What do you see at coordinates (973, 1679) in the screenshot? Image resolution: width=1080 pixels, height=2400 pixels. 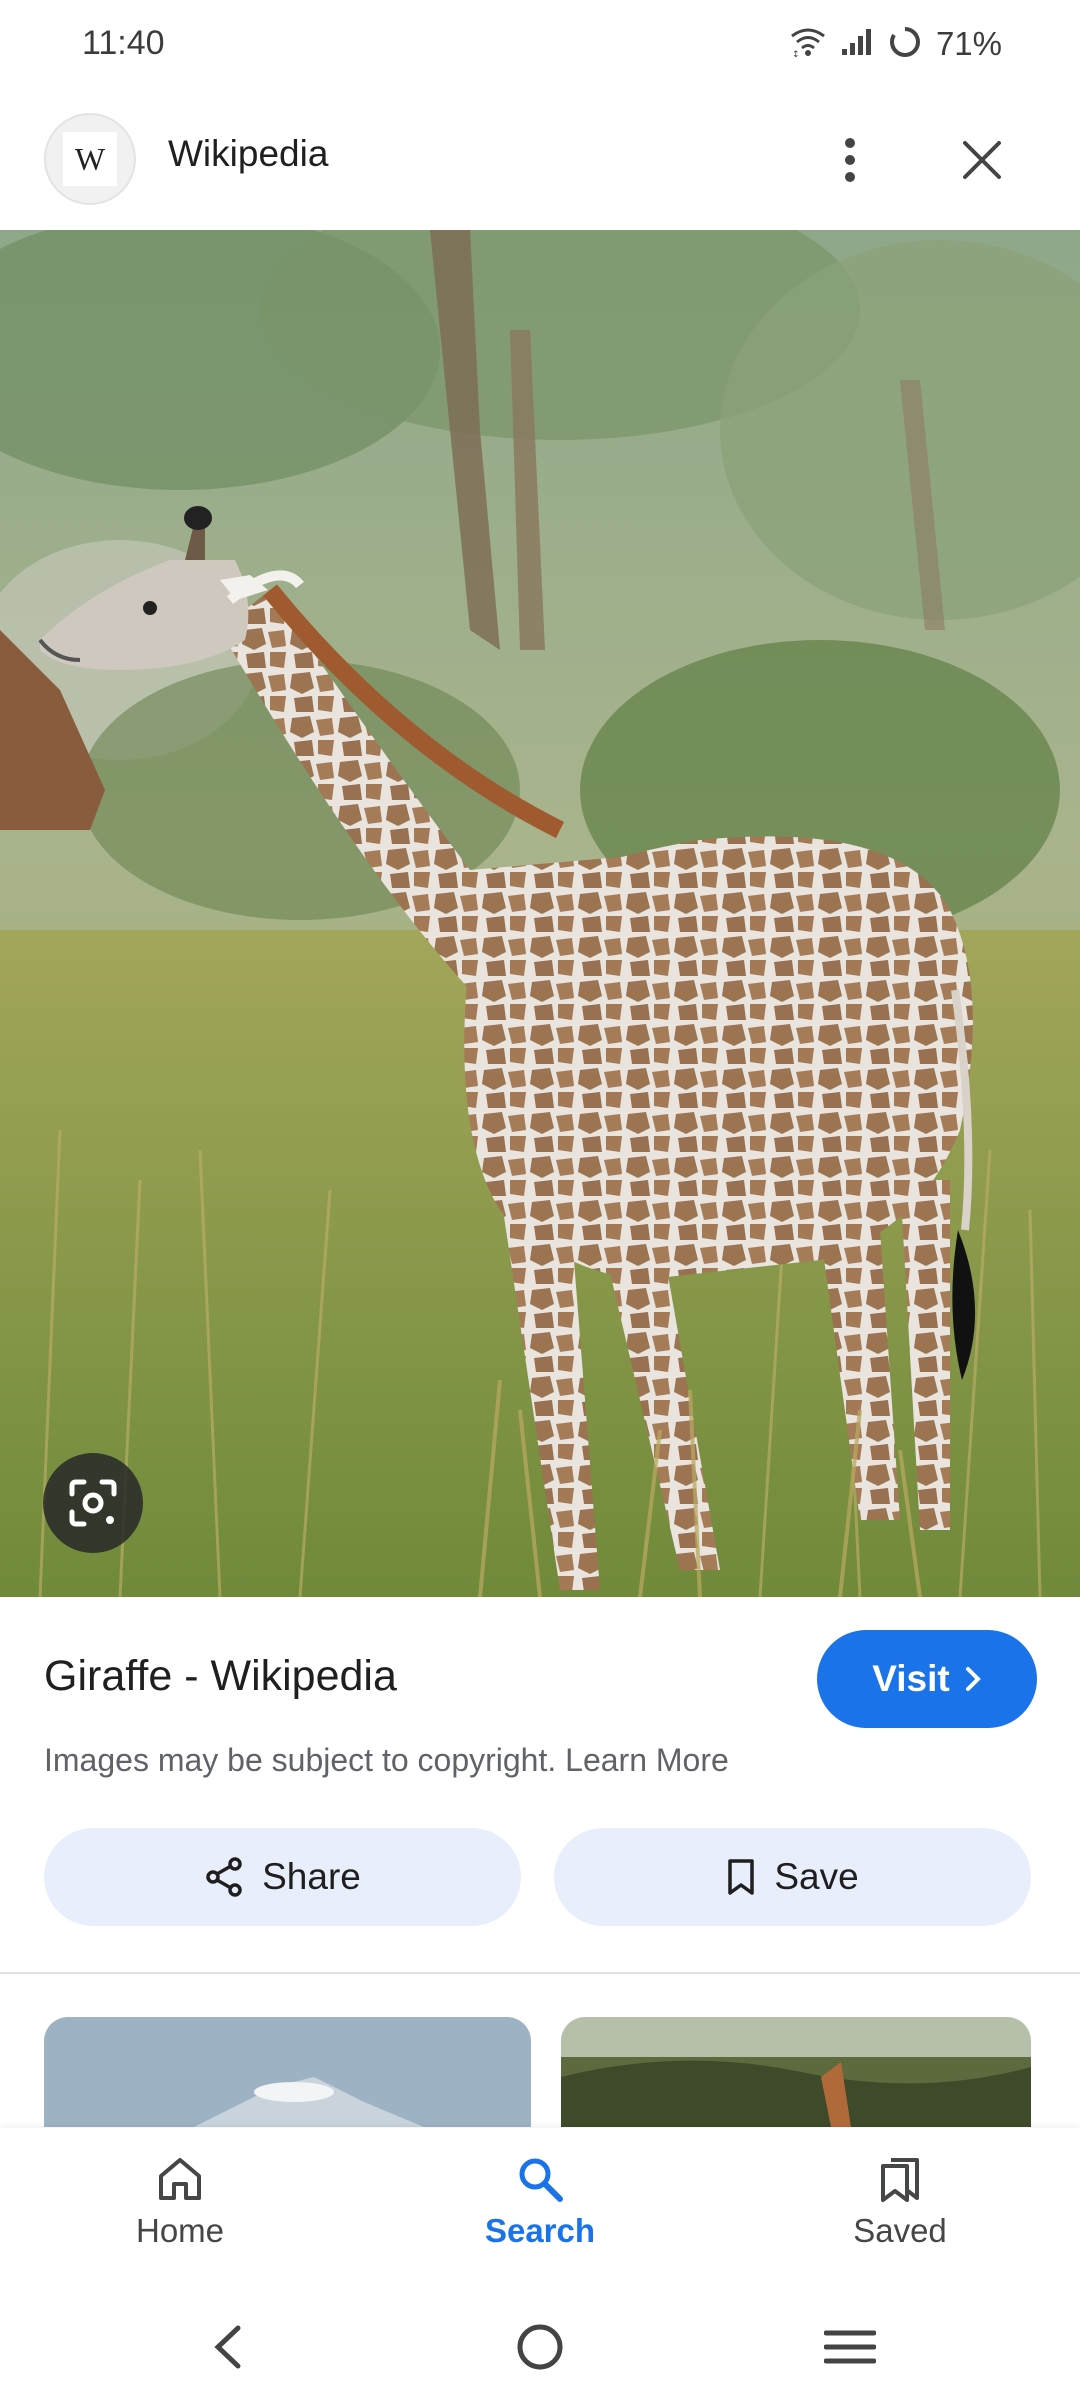 I see `chevron-right-icon` at bounding box center [973, 1679].